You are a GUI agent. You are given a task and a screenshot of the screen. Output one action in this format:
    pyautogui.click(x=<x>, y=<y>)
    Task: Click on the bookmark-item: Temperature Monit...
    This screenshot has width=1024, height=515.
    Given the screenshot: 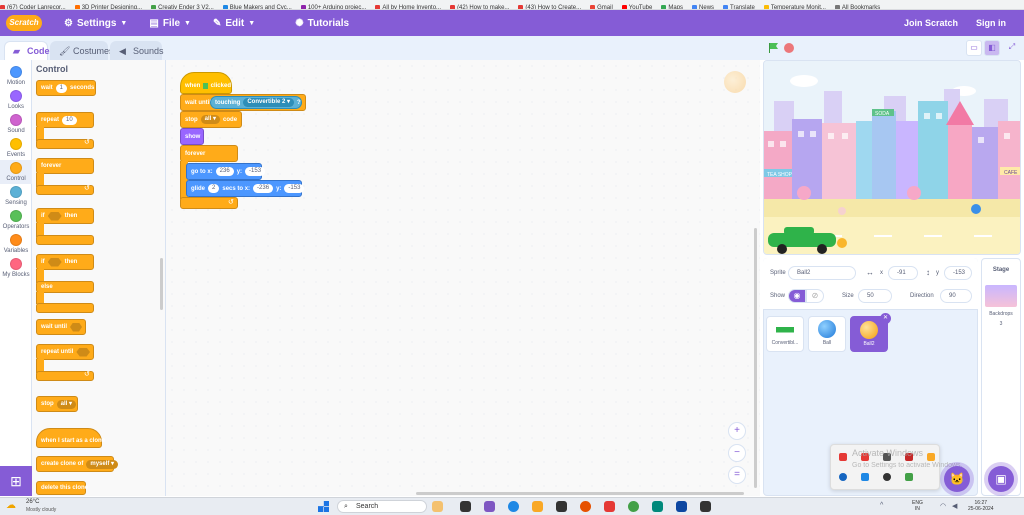 What is the action you would take?
    pyautogui.click(x=794, y=6)
    